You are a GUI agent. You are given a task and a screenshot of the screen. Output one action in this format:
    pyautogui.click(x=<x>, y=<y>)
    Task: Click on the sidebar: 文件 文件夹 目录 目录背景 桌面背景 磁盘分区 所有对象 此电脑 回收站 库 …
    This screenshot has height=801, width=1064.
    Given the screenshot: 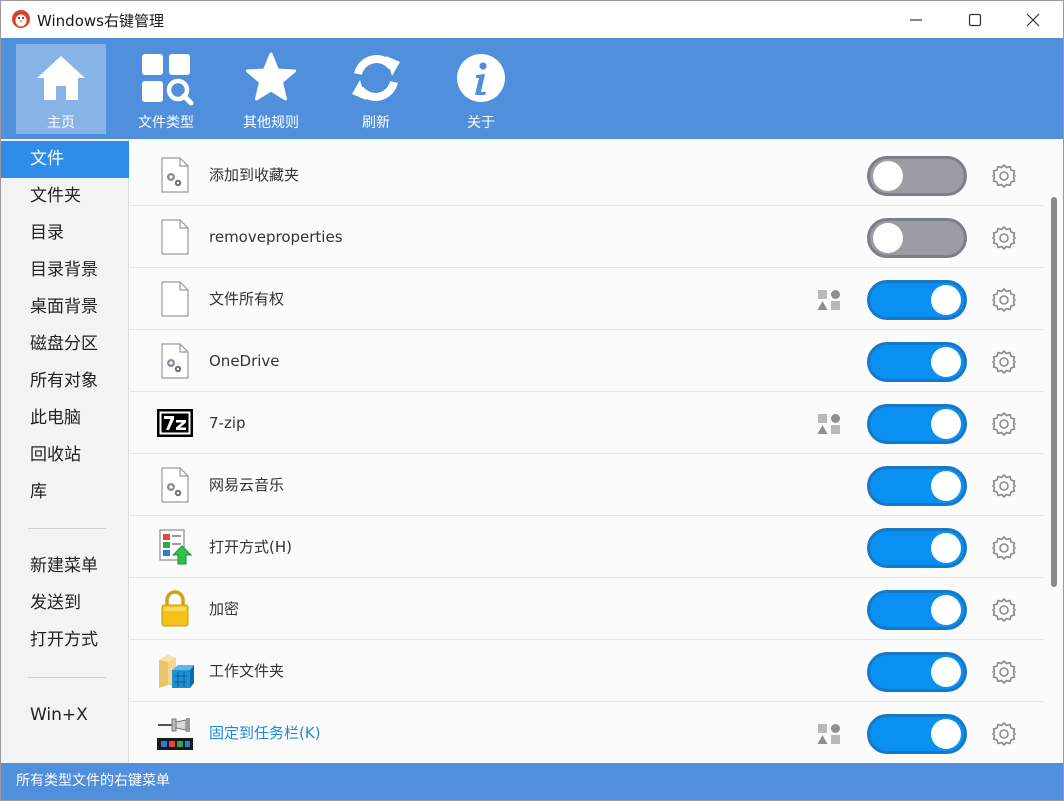 What is the action you would take?
    pyautogui.click(x=65, y=451)
    